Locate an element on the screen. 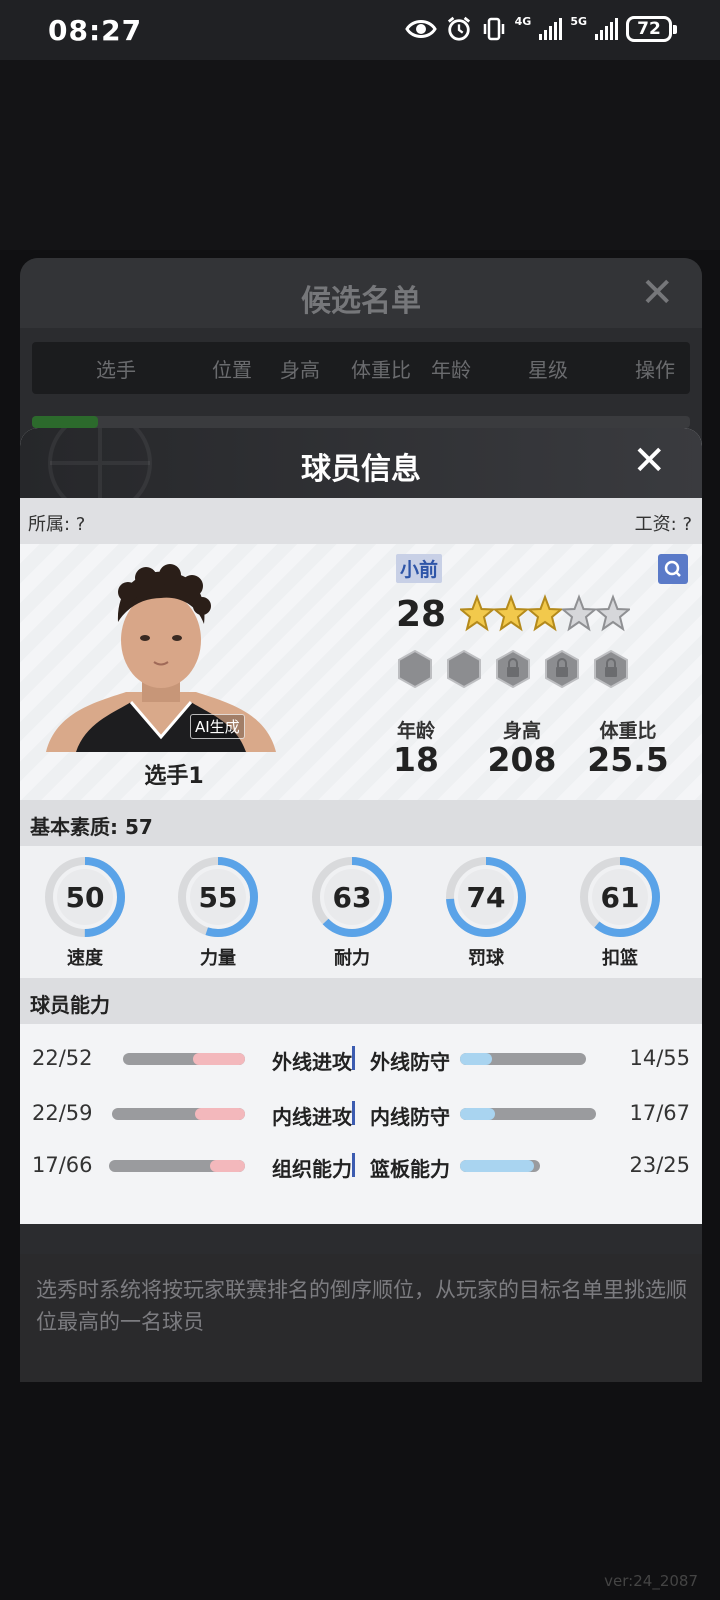  inside-offense-bar is located at coordinates (178, 1114).